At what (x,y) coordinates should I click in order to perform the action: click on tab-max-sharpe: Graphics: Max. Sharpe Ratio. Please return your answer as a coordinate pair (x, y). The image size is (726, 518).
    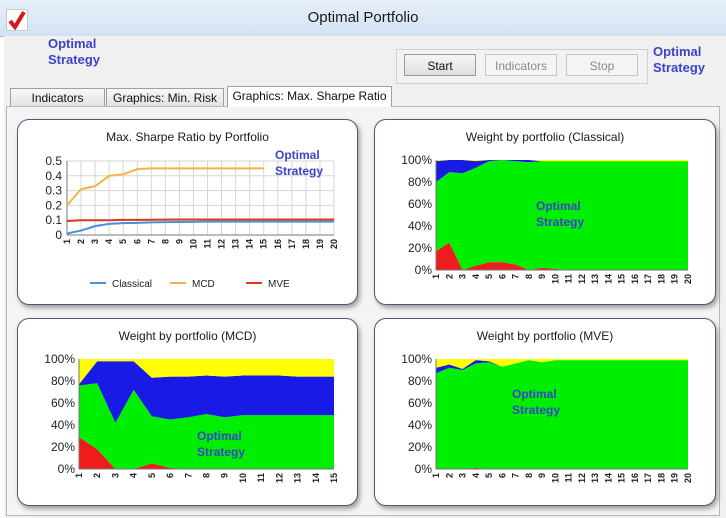
    Looking at the image, I should click on (309, 96).